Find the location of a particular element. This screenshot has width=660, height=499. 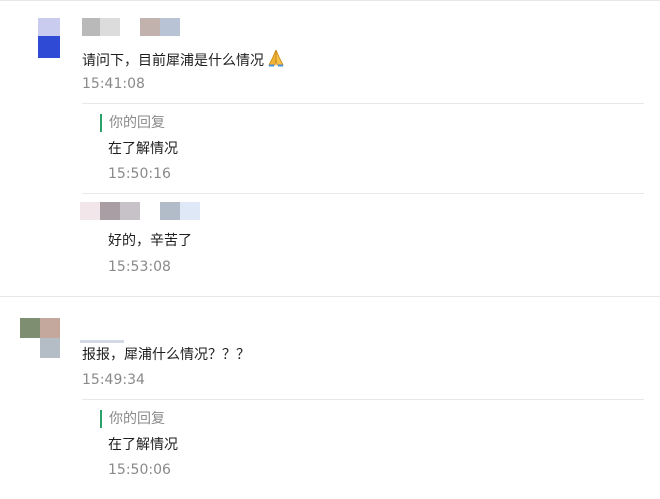

comment-message: 报报，犀浦什么情况？？？ is located at coordinates (166, 355).